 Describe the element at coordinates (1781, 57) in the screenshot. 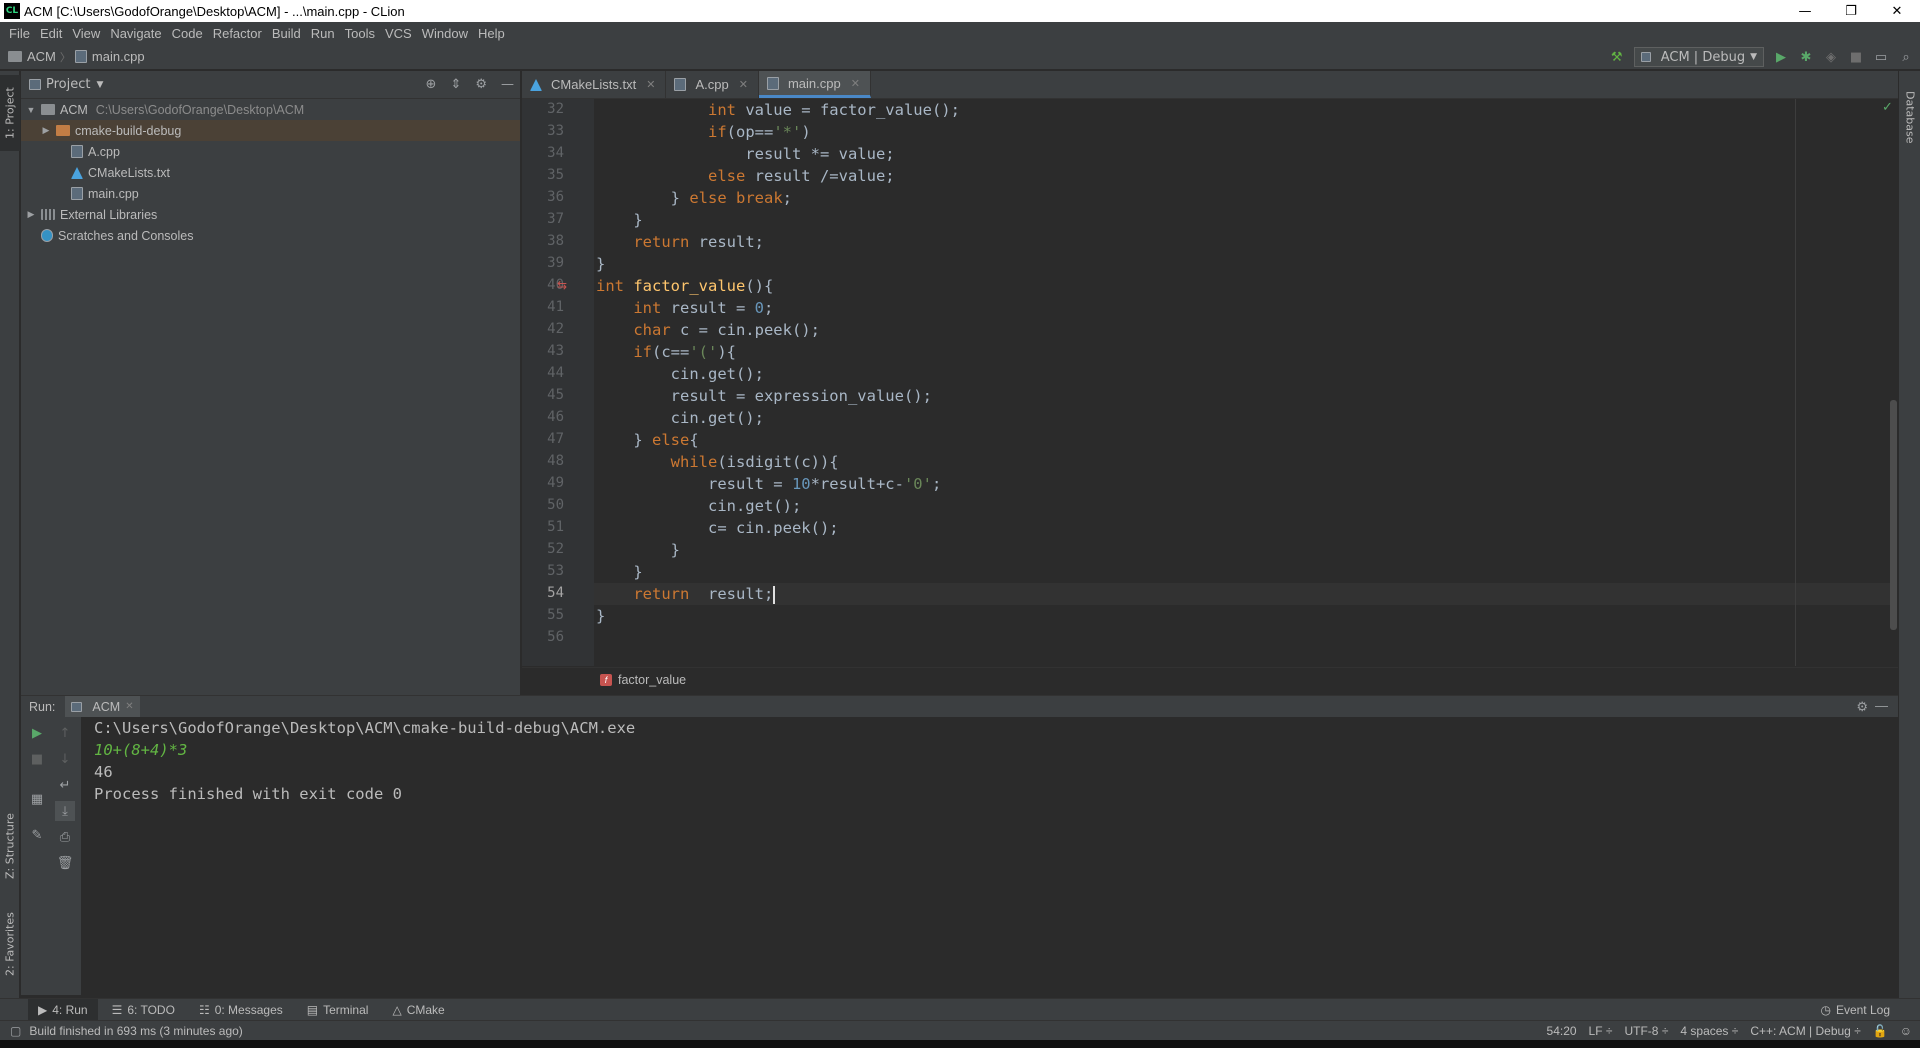

I see `run-icon: ▶` at that location.